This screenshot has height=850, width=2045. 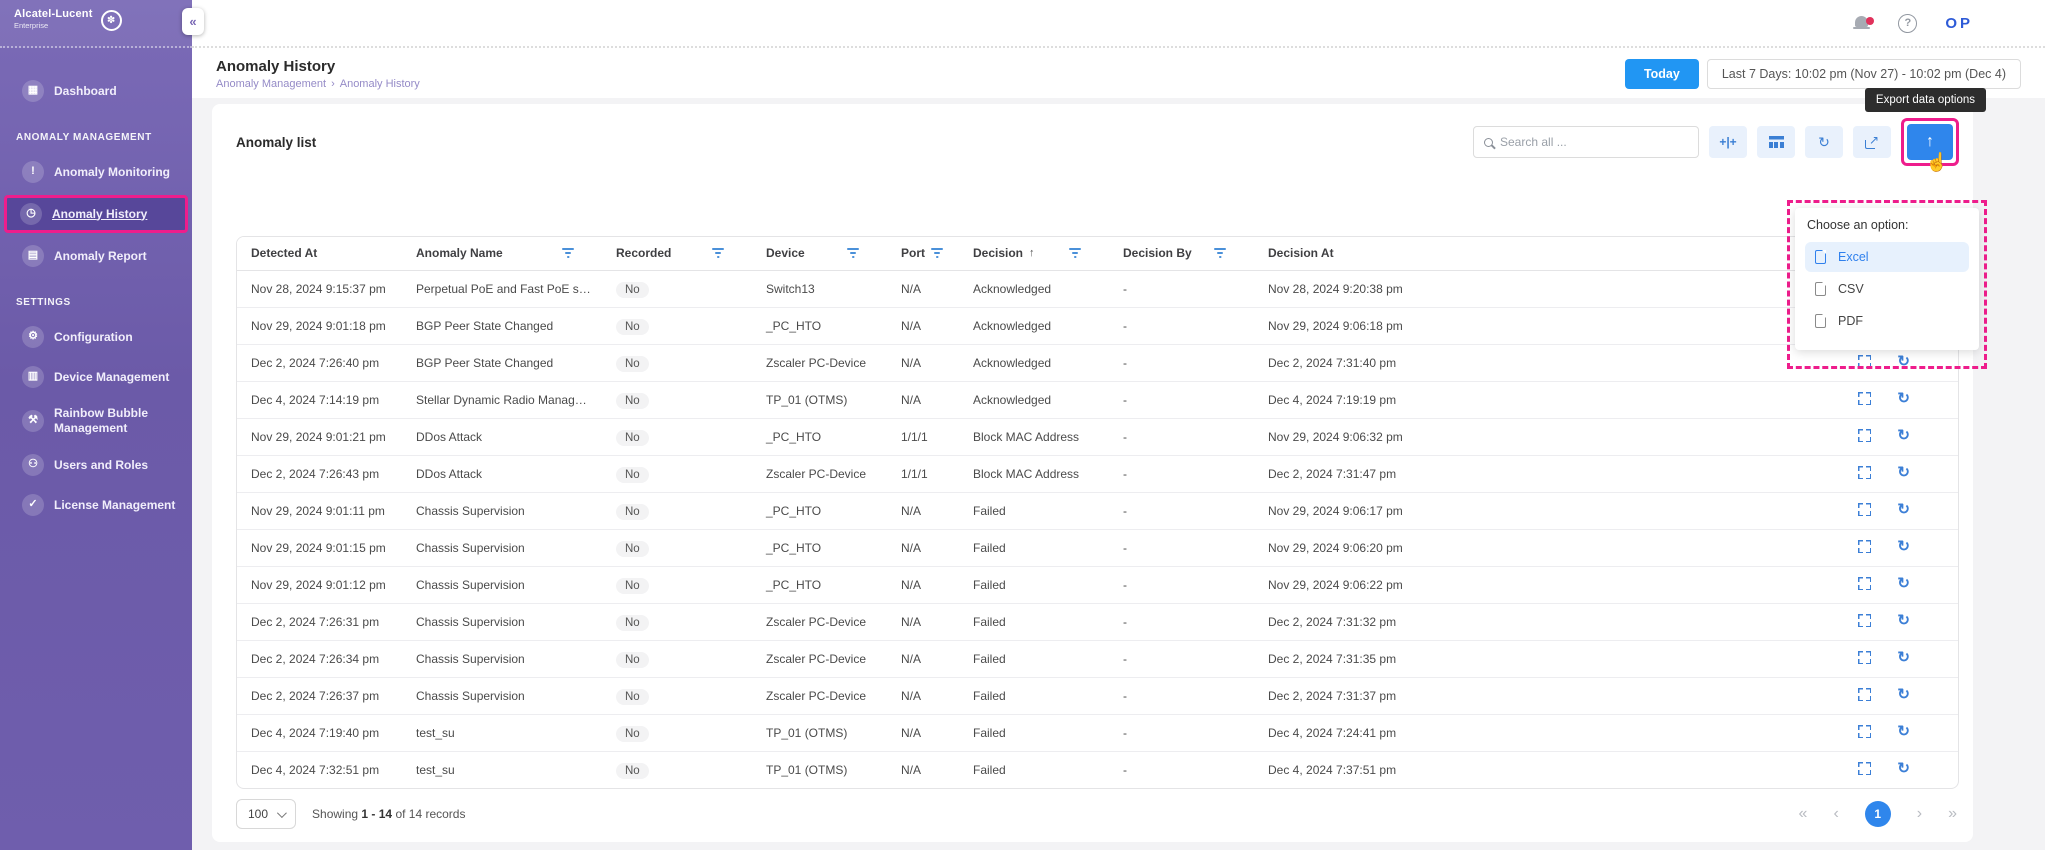 I want to click on column-header: Decision ↑, so click(x=1034, y=254).